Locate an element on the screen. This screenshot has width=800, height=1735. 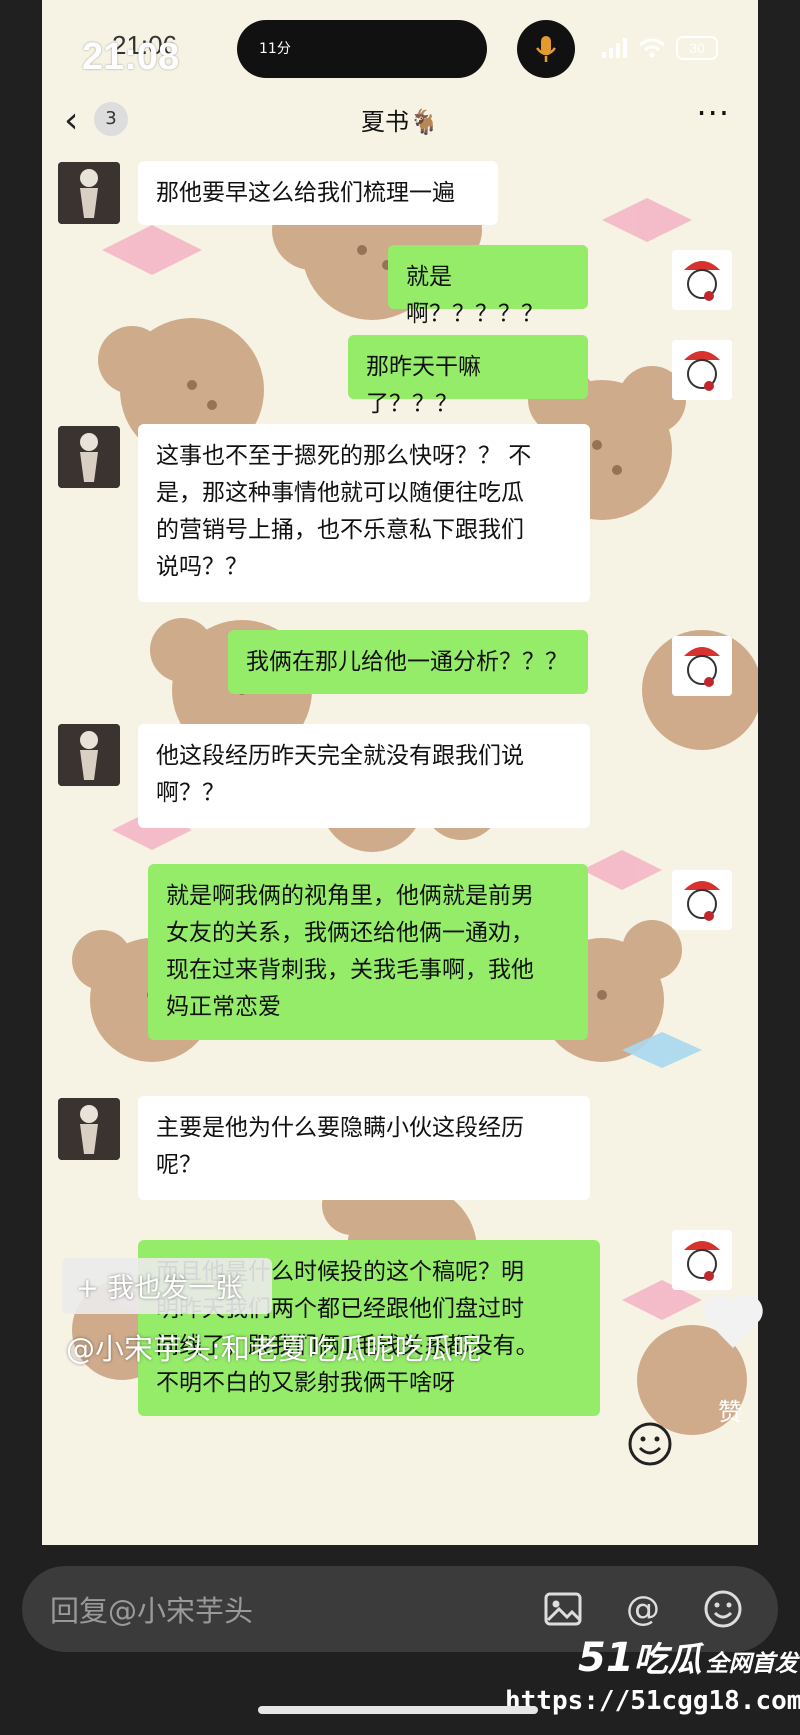
more-options-icon: ··· is located at coordinates (713, 113).